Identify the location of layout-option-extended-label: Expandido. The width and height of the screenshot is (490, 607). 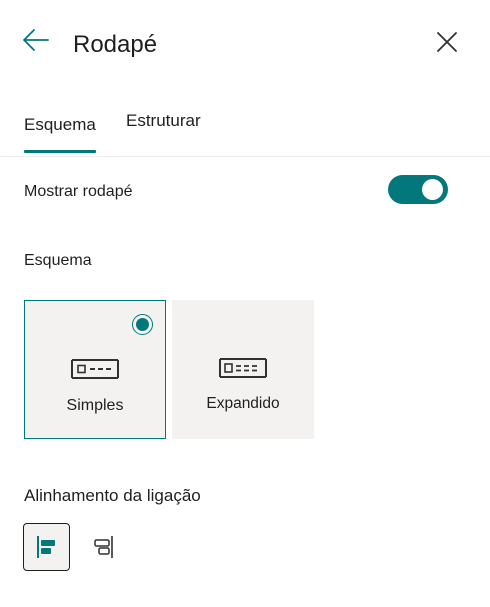
(243, 403).